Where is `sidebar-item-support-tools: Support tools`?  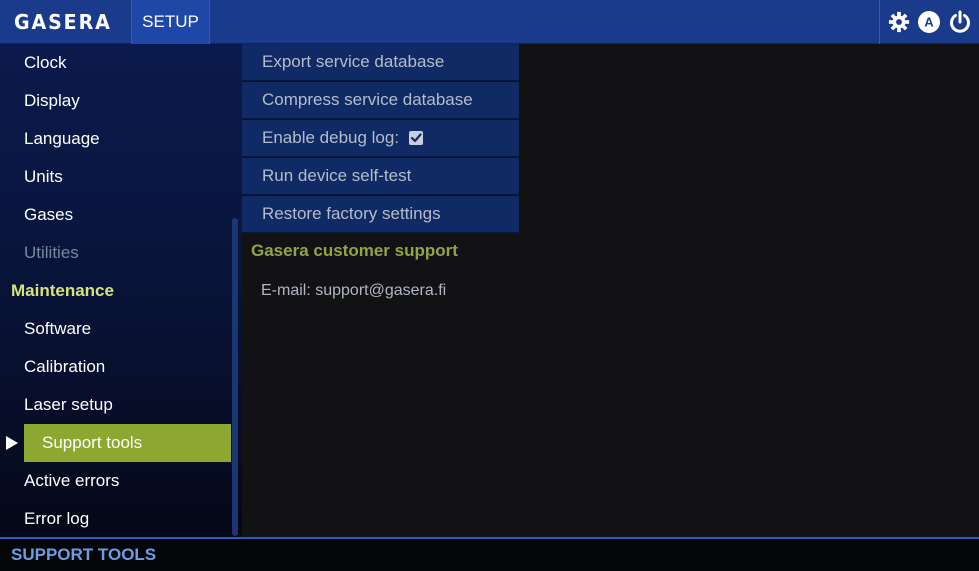
sidebar-item-support-tools: Support tools is located at coordinates (127, 443).